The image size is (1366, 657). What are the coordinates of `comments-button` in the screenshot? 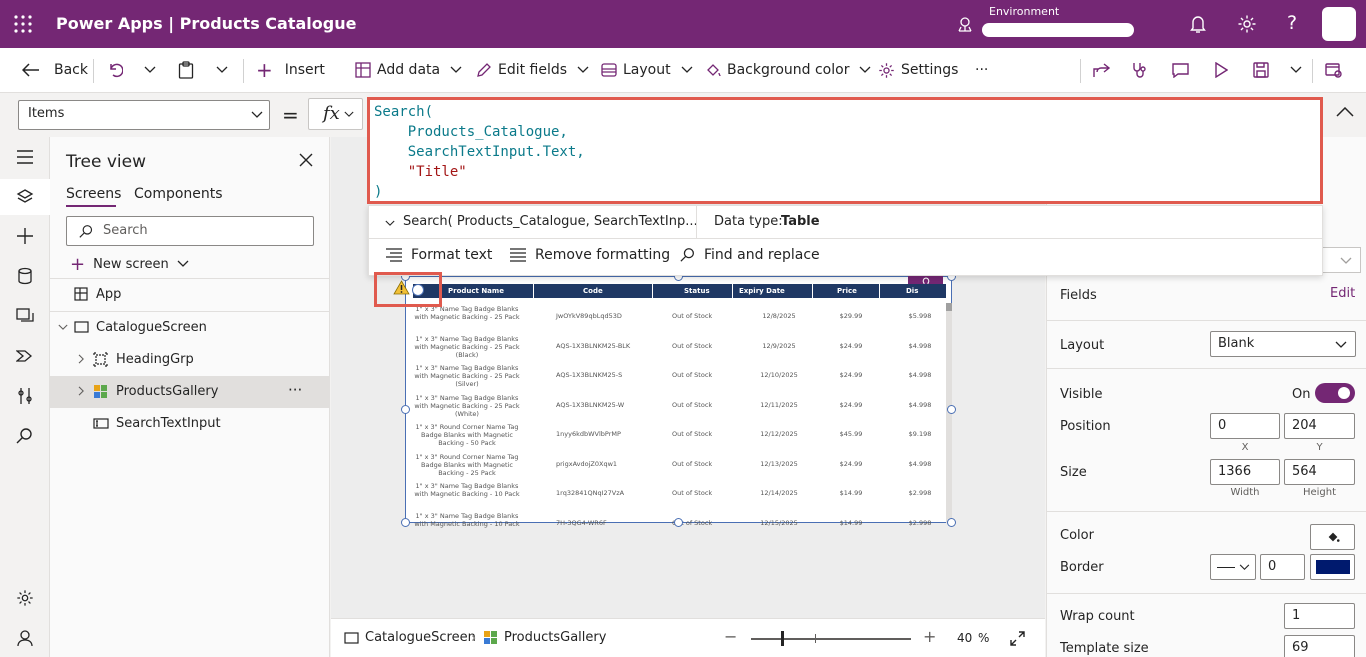 It's located at (1180, 70).